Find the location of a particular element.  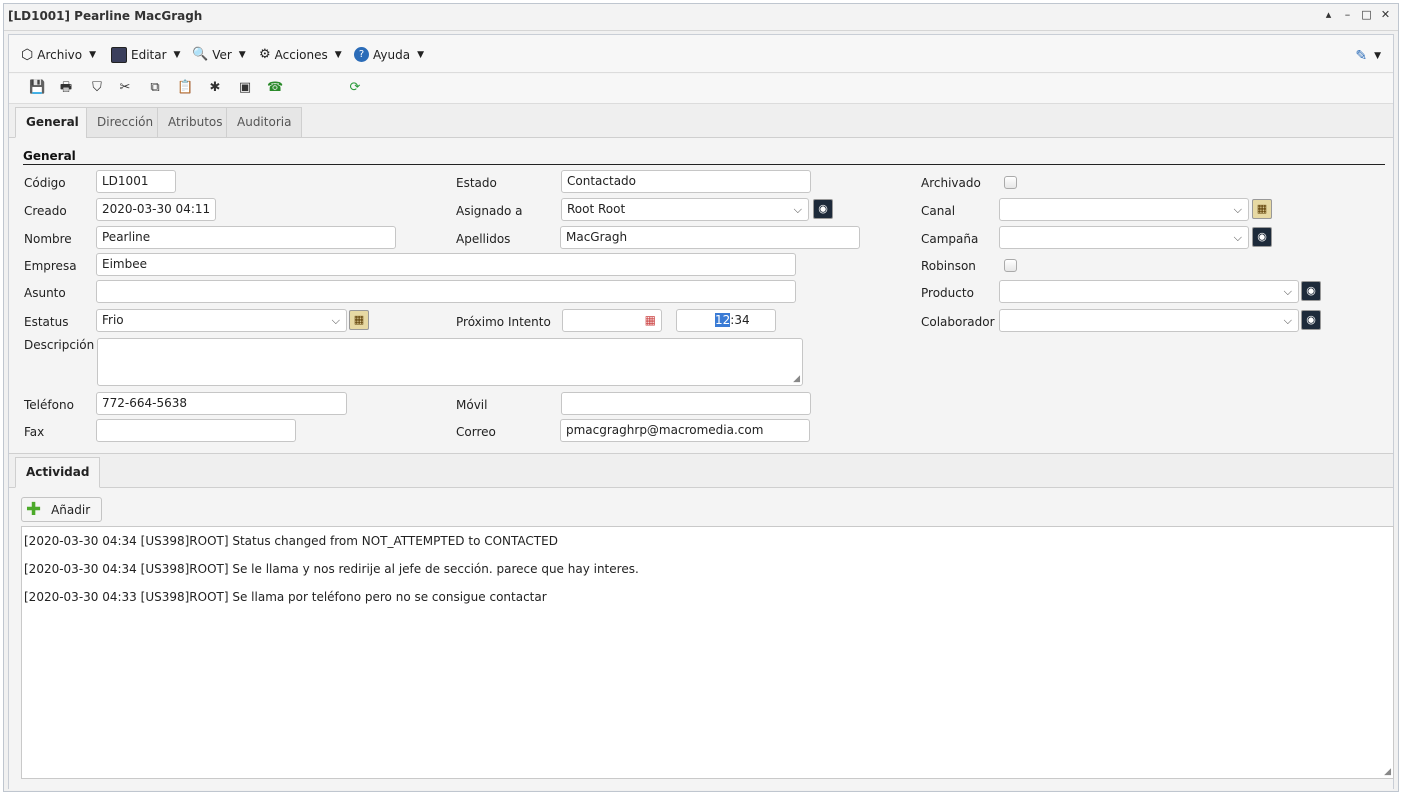

movil-label: Móvil is located at coordinates (472, 405).